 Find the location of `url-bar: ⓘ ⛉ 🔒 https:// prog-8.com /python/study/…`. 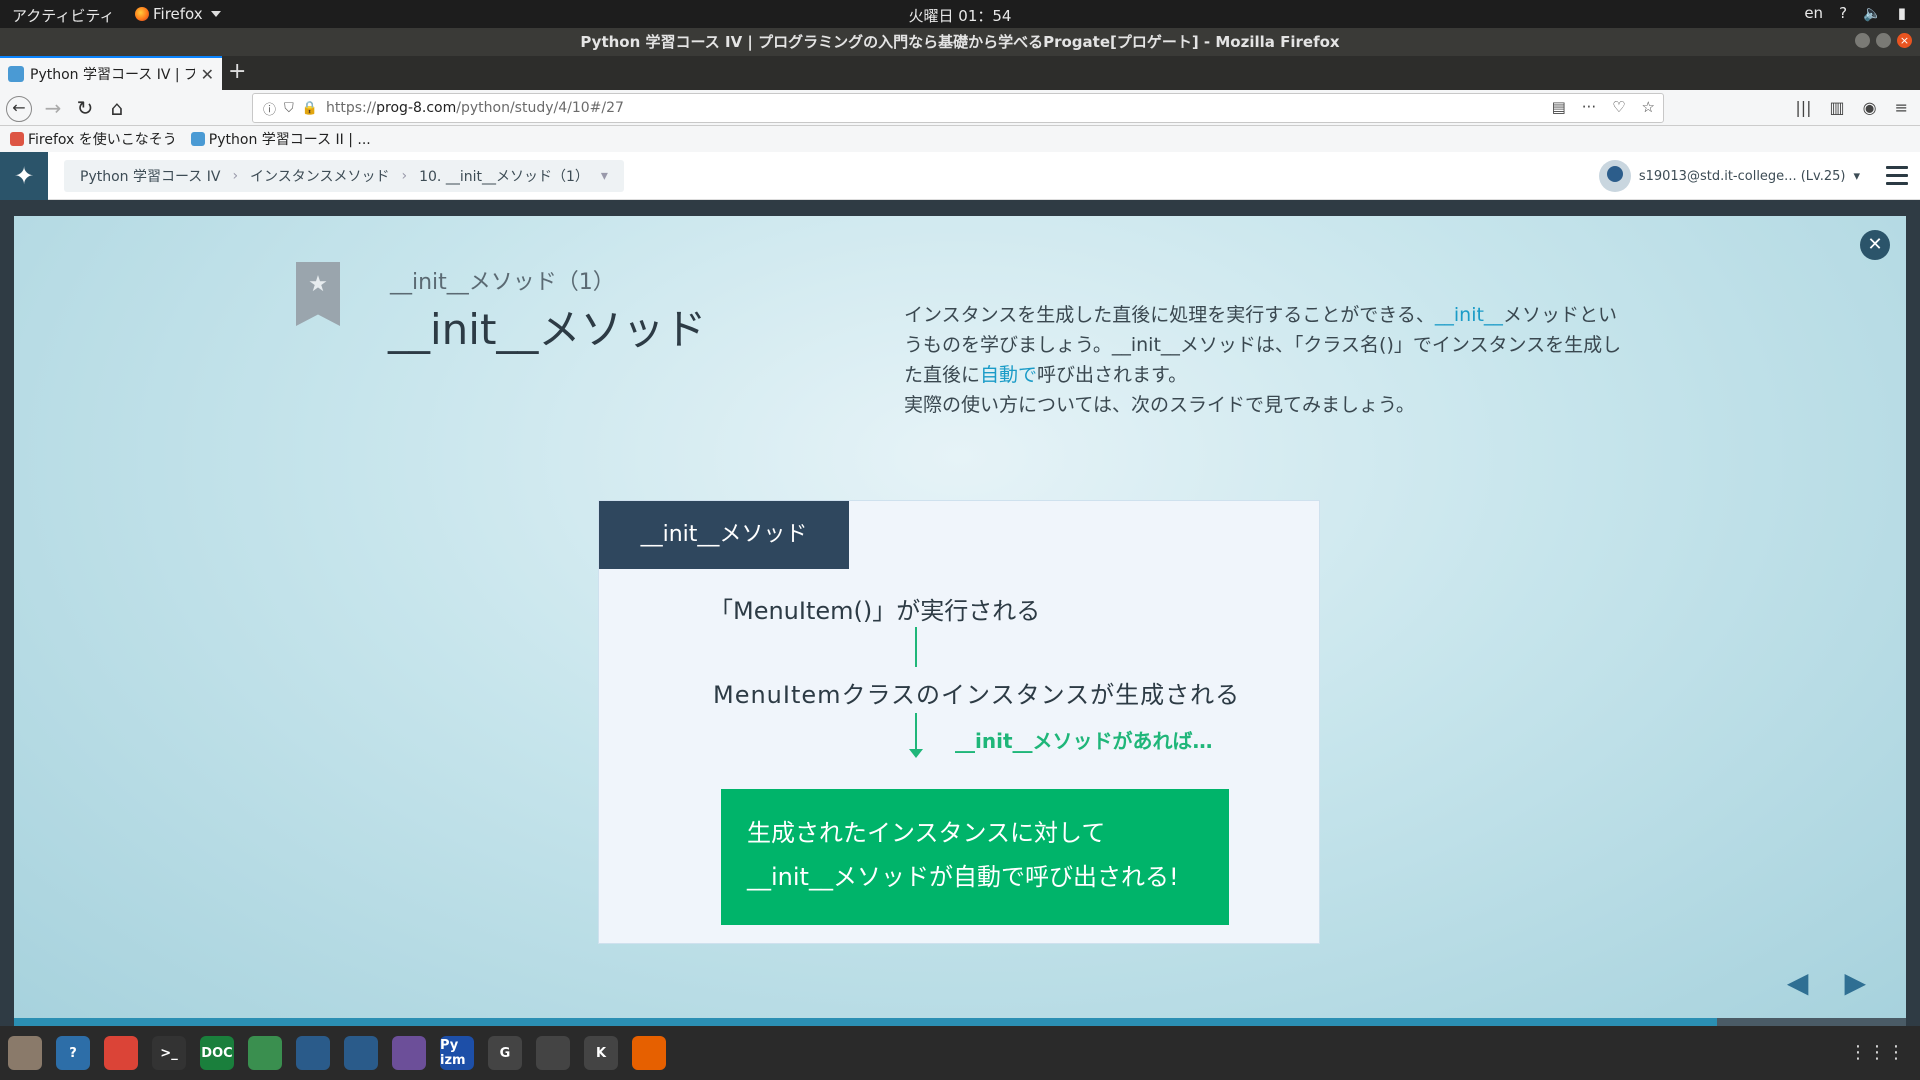

url-bar: ⓘ ⛉ 🔒 https:// prog-8.com /python/study/… is located at coordinates (958, 108).